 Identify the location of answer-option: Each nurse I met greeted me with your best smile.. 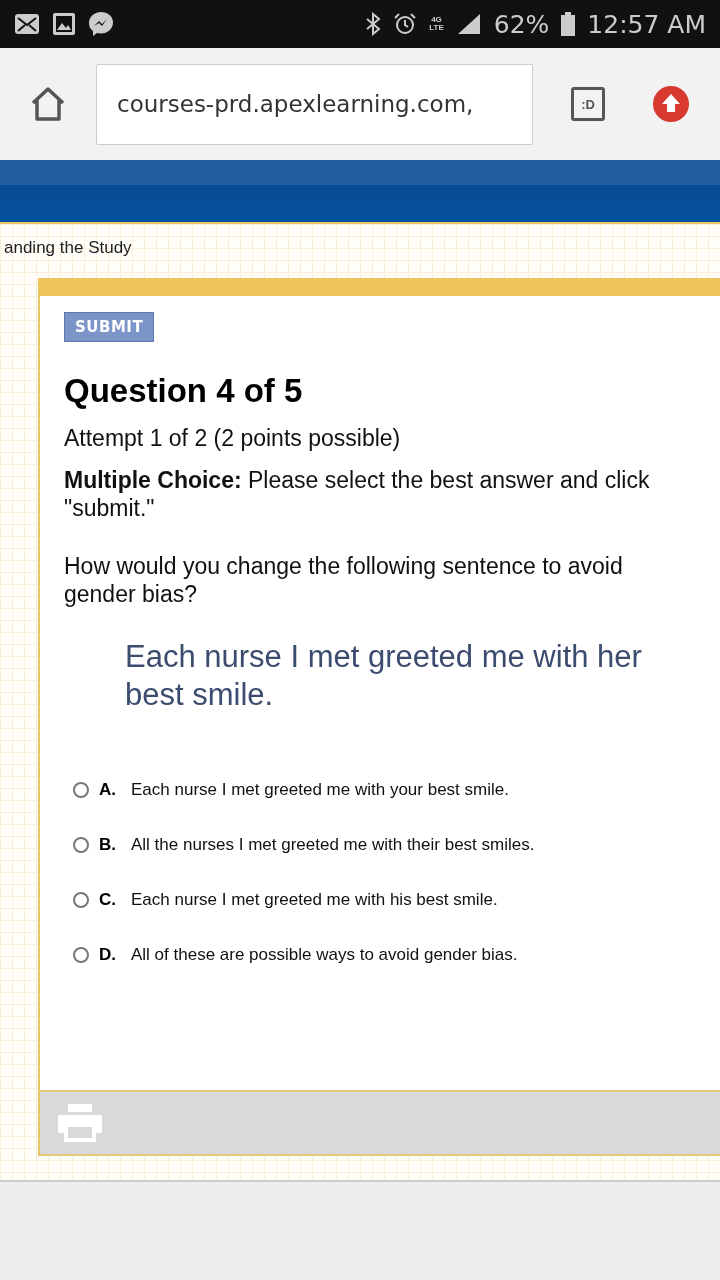
(320, 790).